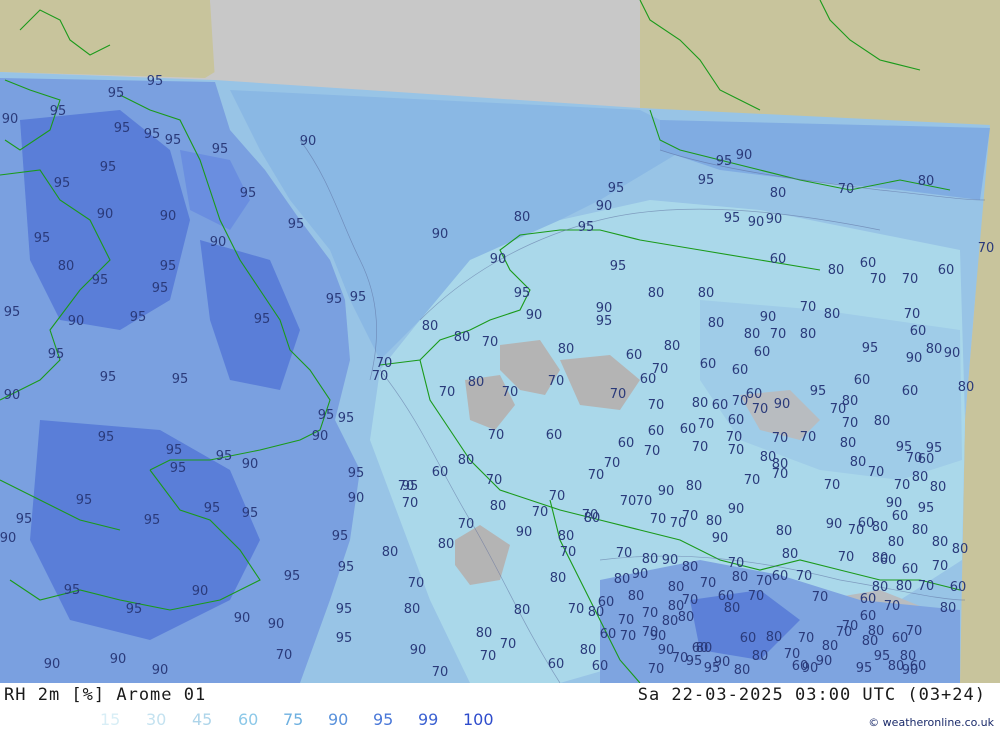  I want to click on land-outside-north-west, so click(109, 39).